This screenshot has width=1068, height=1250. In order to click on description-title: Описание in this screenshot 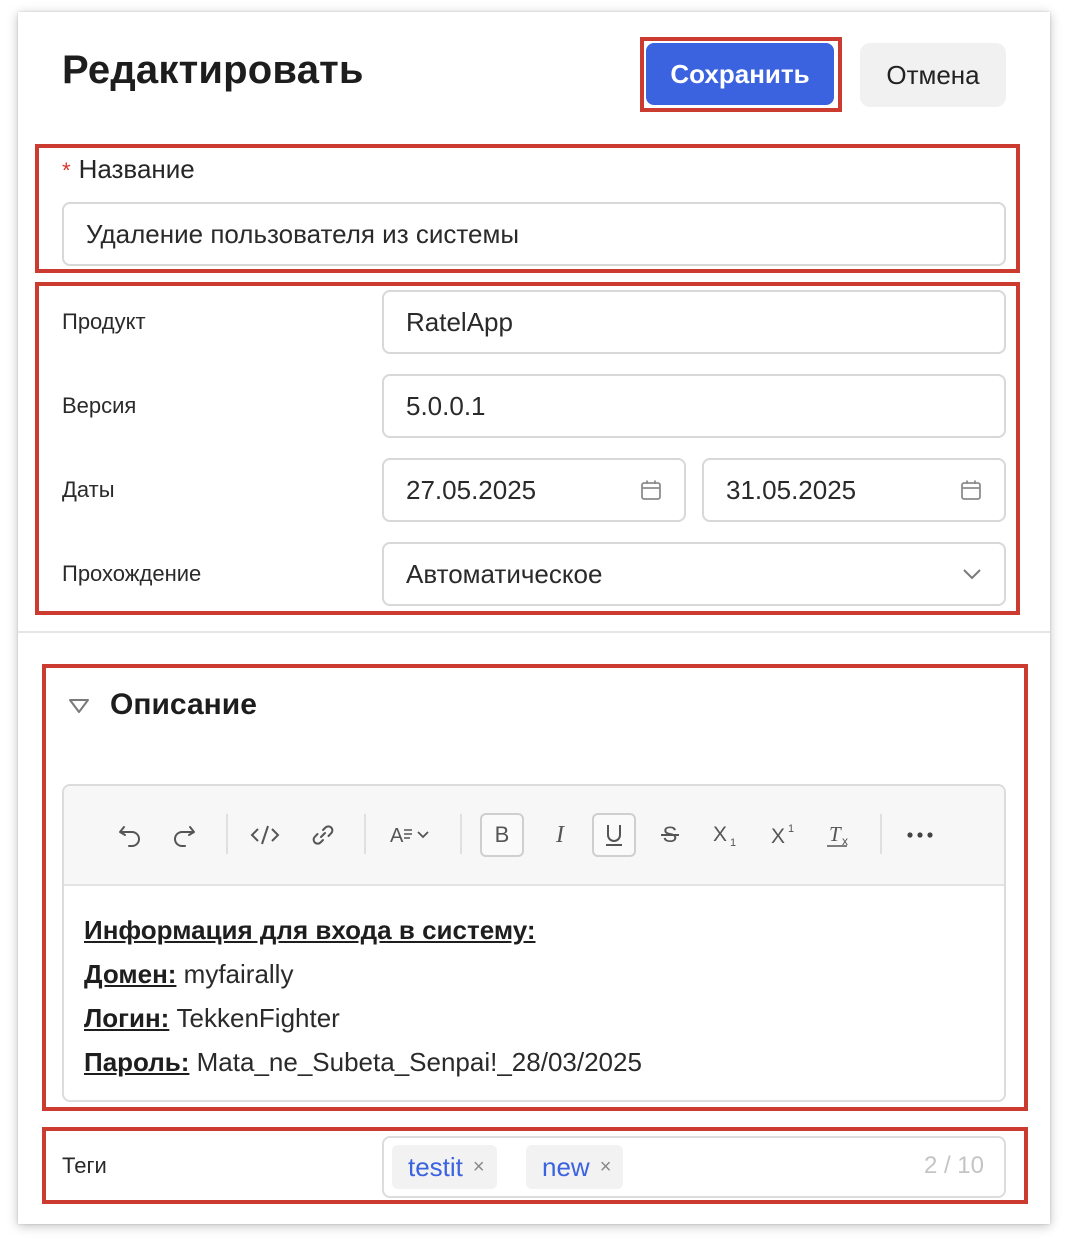, I will do `click(183, 705)`.